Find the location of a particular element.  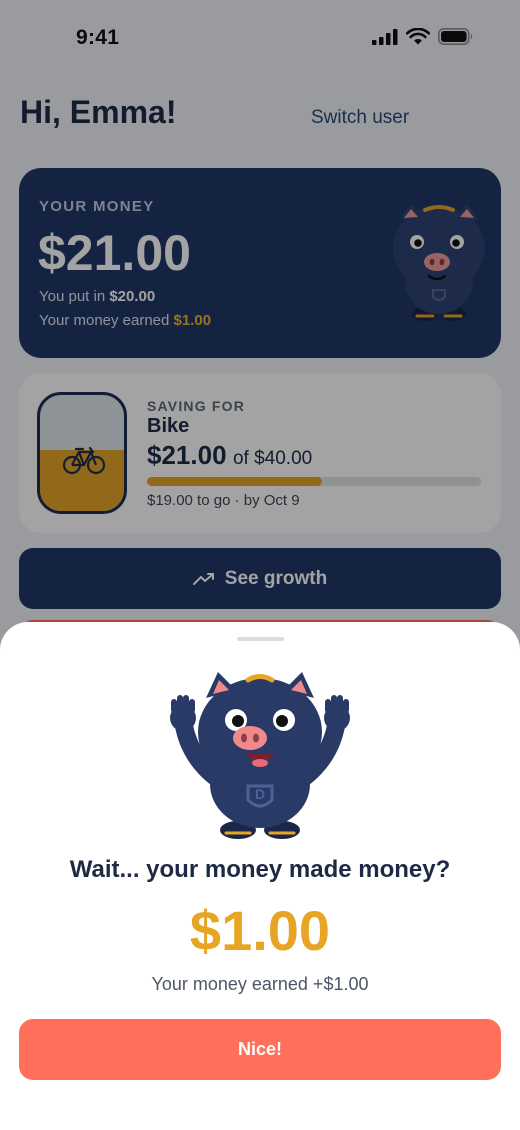

sheet-title: Wait... your money made money? is located at coordinates (260, 869).